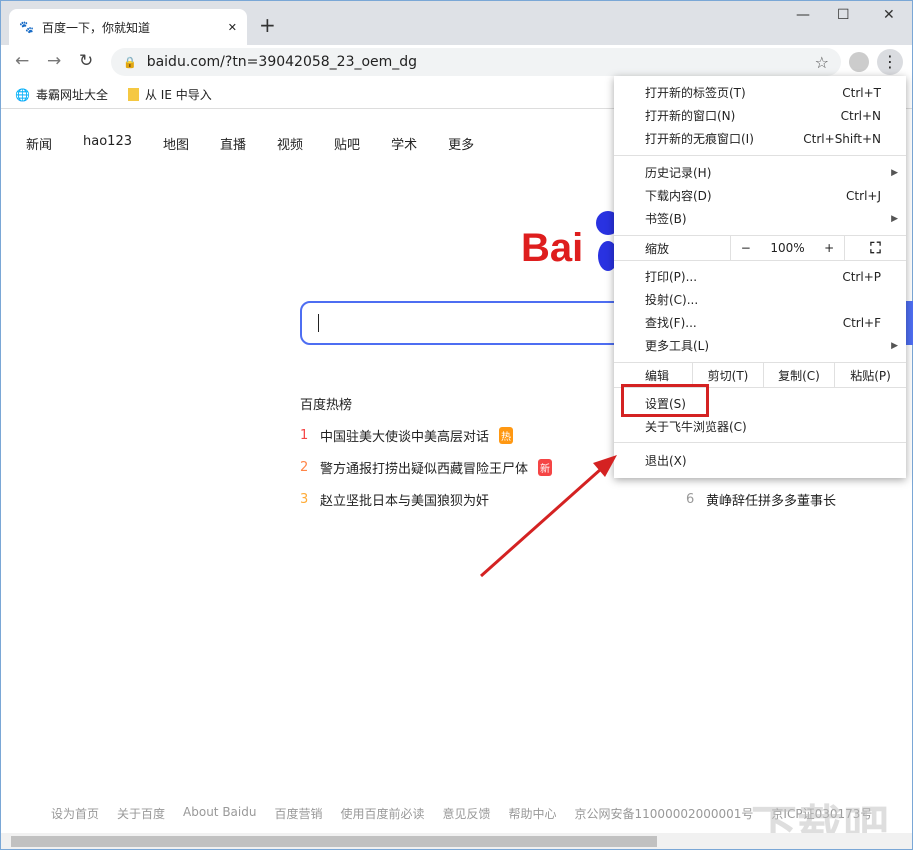  Describe the element at coordinates (548, 516) in the screenshot. I see `annotation-arrow` at that location.